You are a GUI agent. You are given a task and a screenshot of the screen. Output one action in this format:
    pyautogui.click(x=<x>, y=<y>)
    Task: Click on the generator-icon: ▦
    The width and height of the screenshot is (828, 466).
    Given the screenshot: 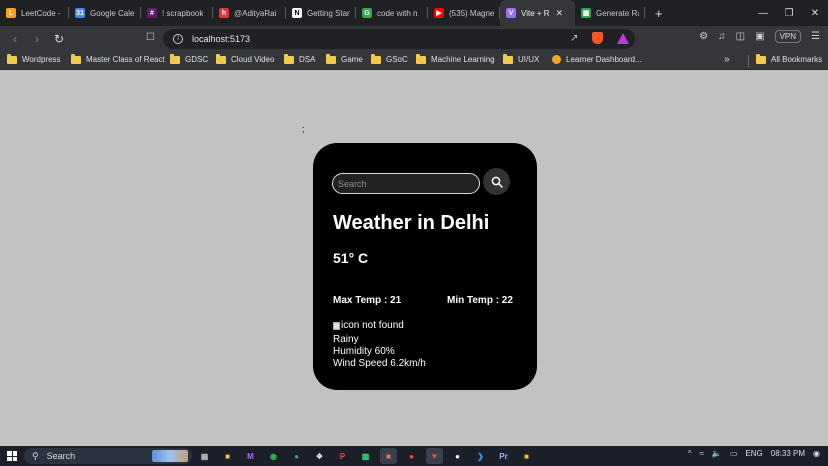 What is the action you would take?
    pyautogui.click(x=586, y=13)
    